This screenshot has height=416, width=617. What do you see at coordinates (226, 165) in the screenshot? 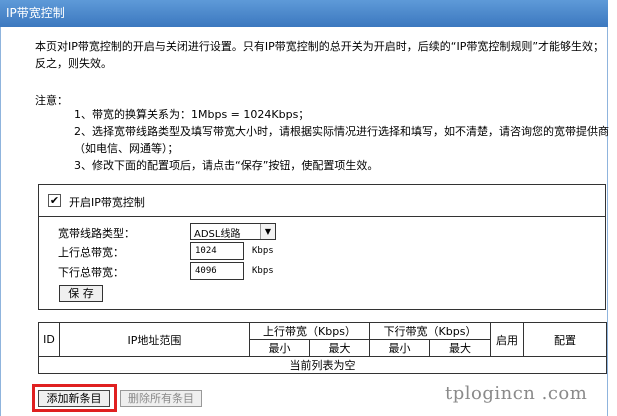
I see `note-3: 3、修改下面的配置项后，请点击“保存”按钮，使配置项生效。` at bounding box center [226, 165].